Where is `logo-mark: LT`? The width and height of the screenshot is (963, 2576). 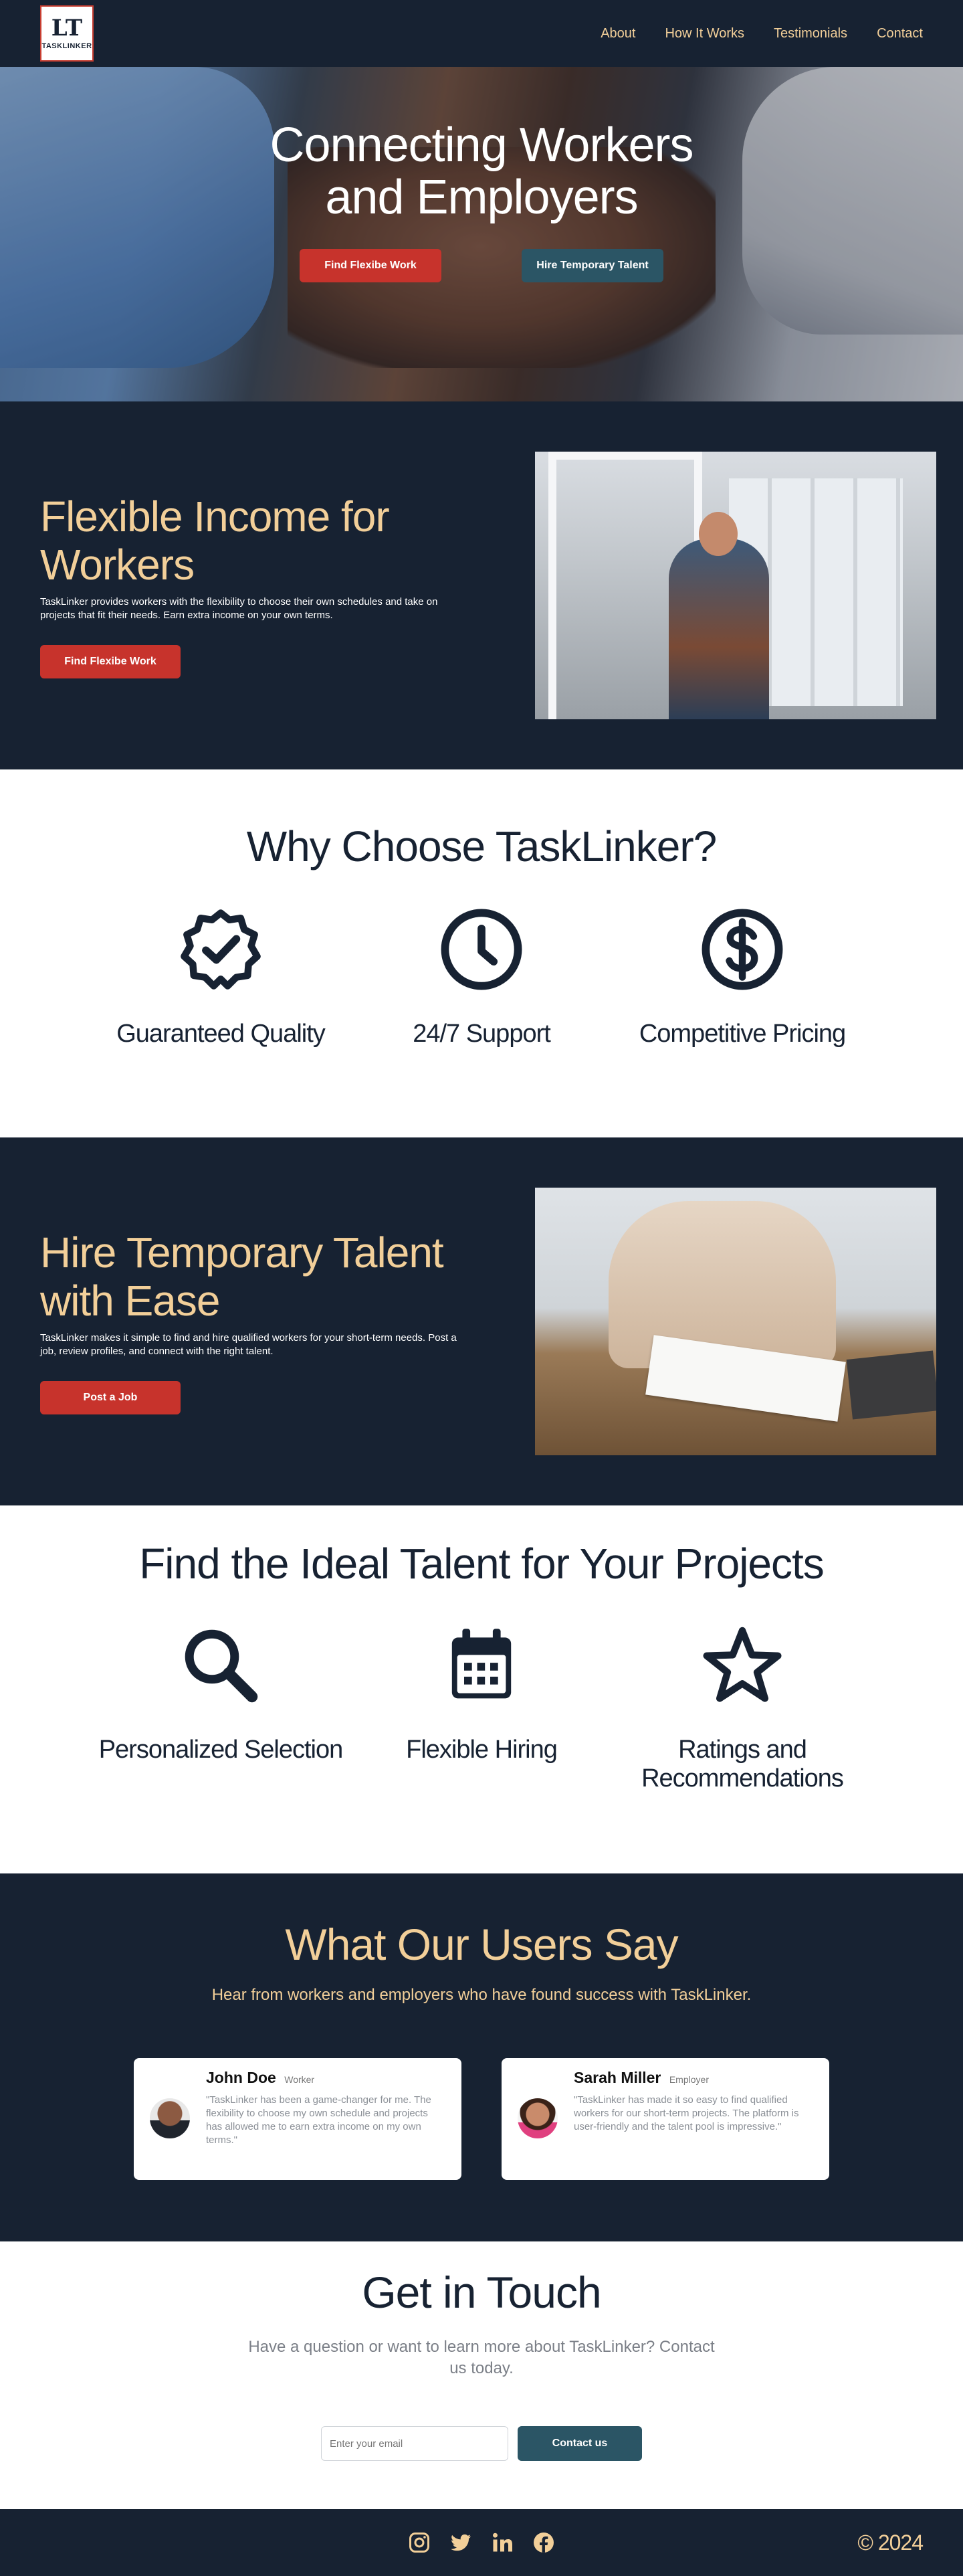 logo-mark: LT is located at coordinates (67, 28).